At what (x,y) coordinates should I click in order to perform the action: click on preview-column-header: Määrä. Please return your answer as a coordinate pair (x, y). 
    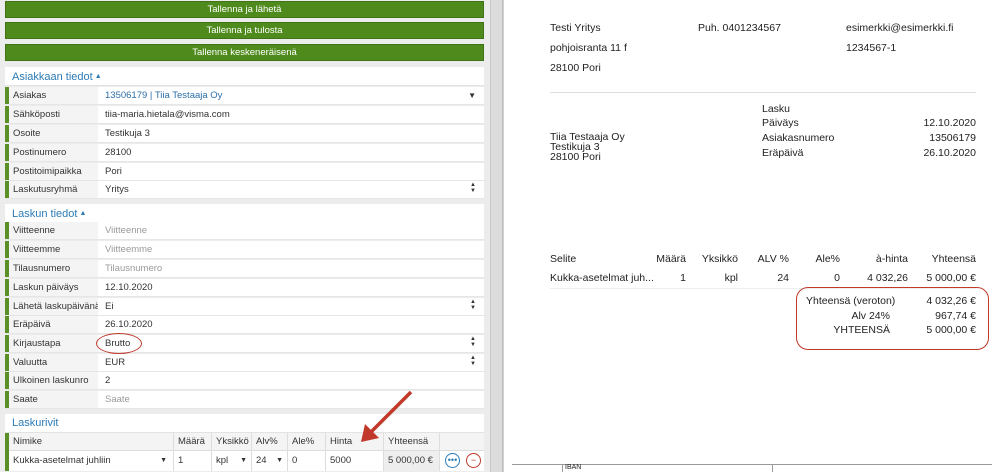
    Looking at the image, I should click on (671, 259).